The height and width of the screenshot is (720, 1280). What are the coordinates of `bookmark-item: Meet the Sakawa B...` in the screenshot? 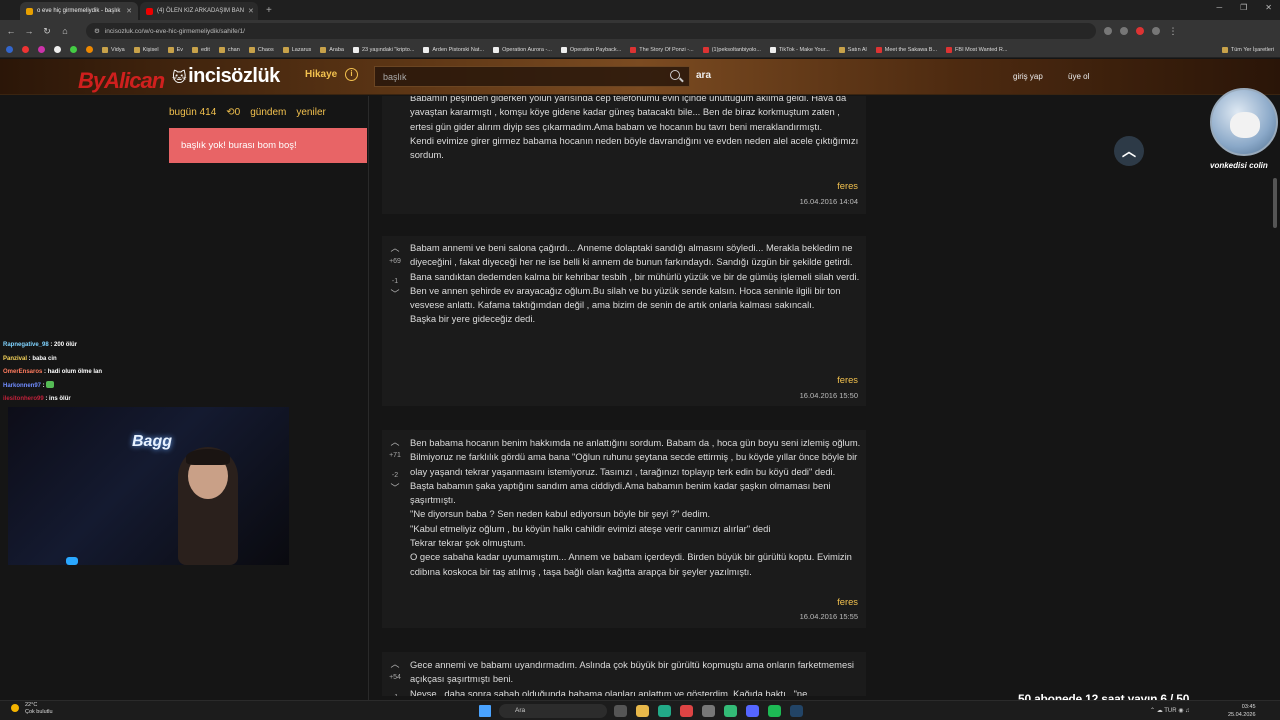 It's located at (906, 49).